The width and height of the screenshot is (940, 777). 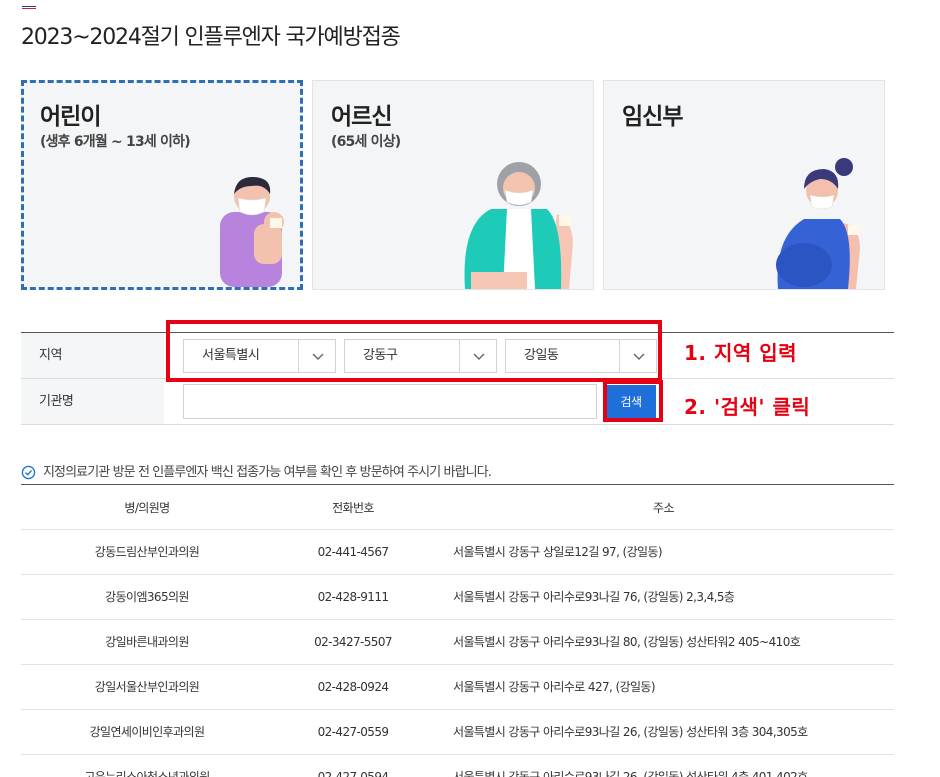 I want to click on sido-select-value: 서울특별시, so click(x=231, y=355).